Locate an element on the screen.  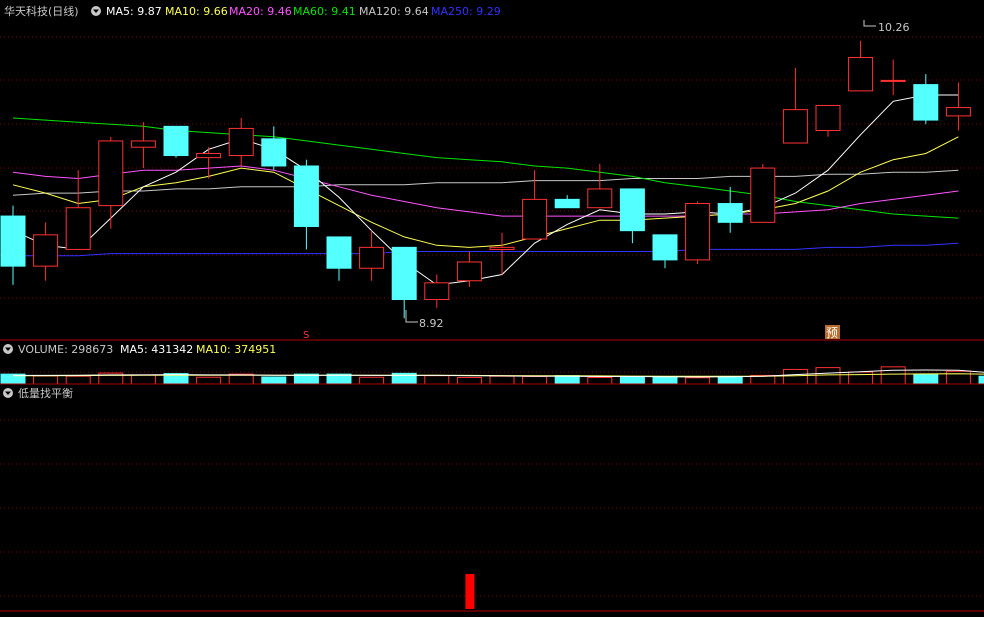
ma120-line is located at coordinates (485, 182).